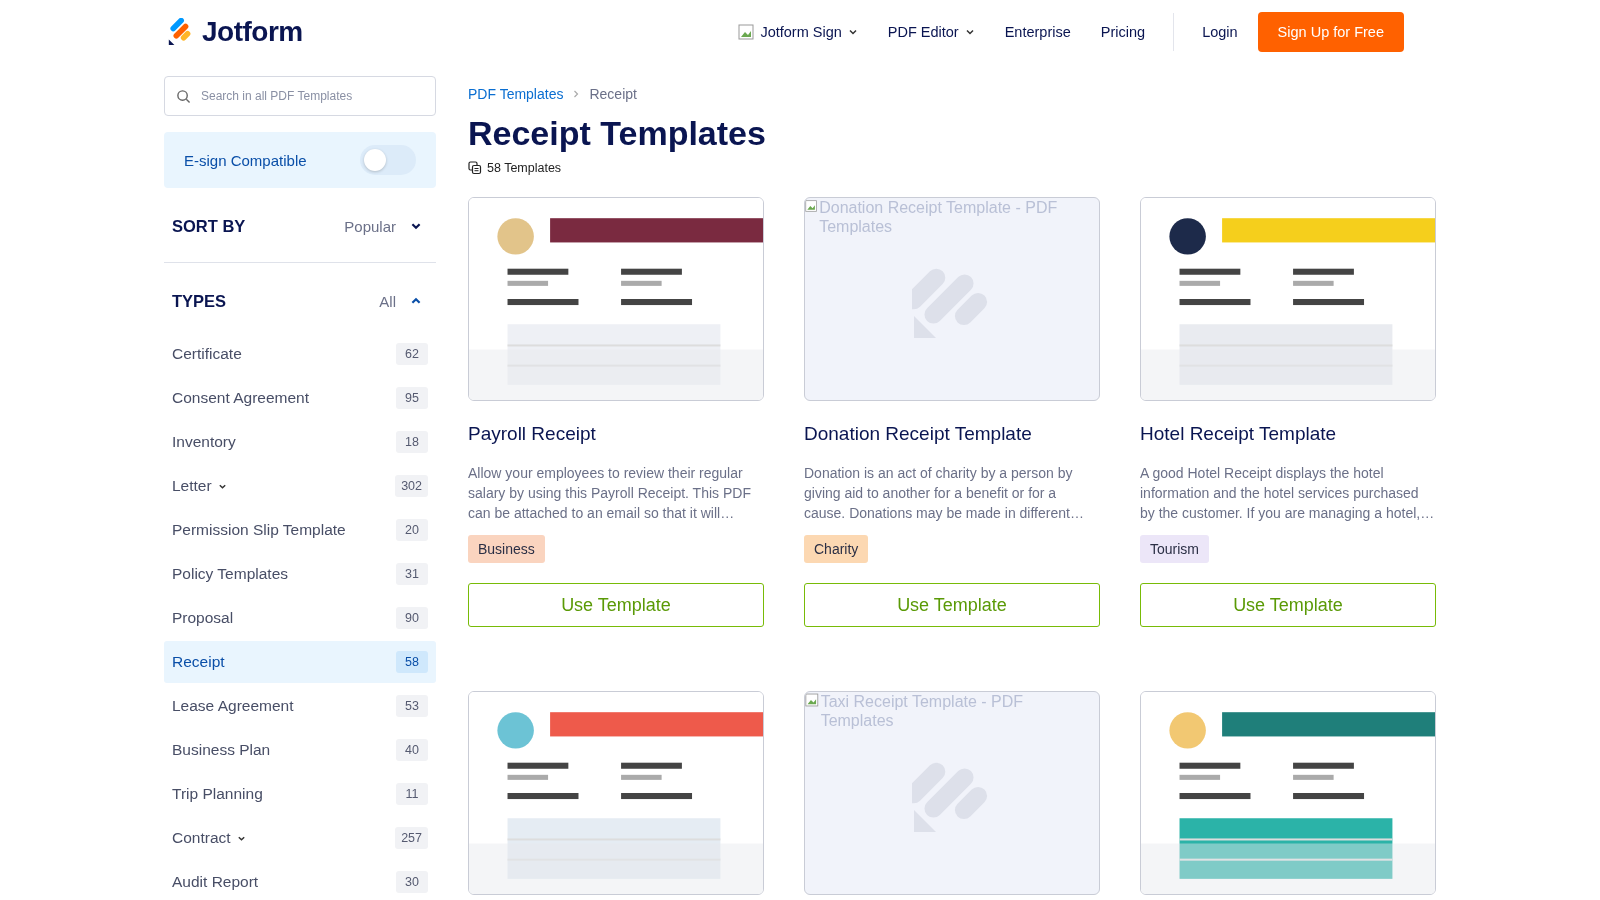 The width and height of the screenshot is (1600, 900). I want to click on nav-link: Pricing, so click(1123, 32).